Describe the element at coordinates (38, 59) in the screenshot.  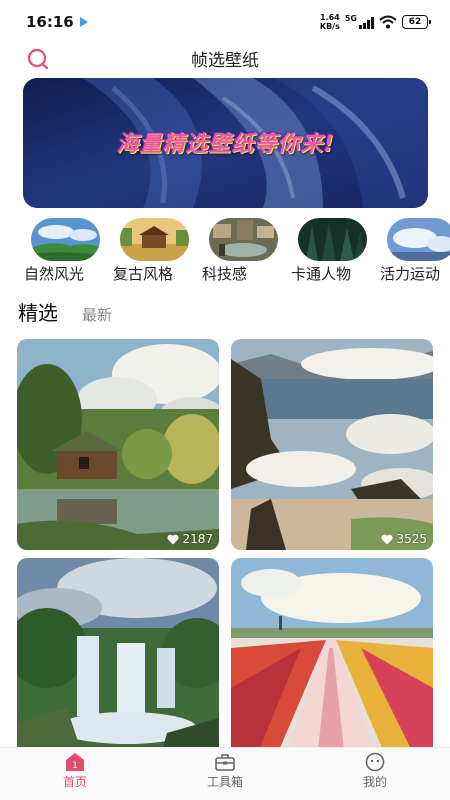
I see `search-icon` at that location.